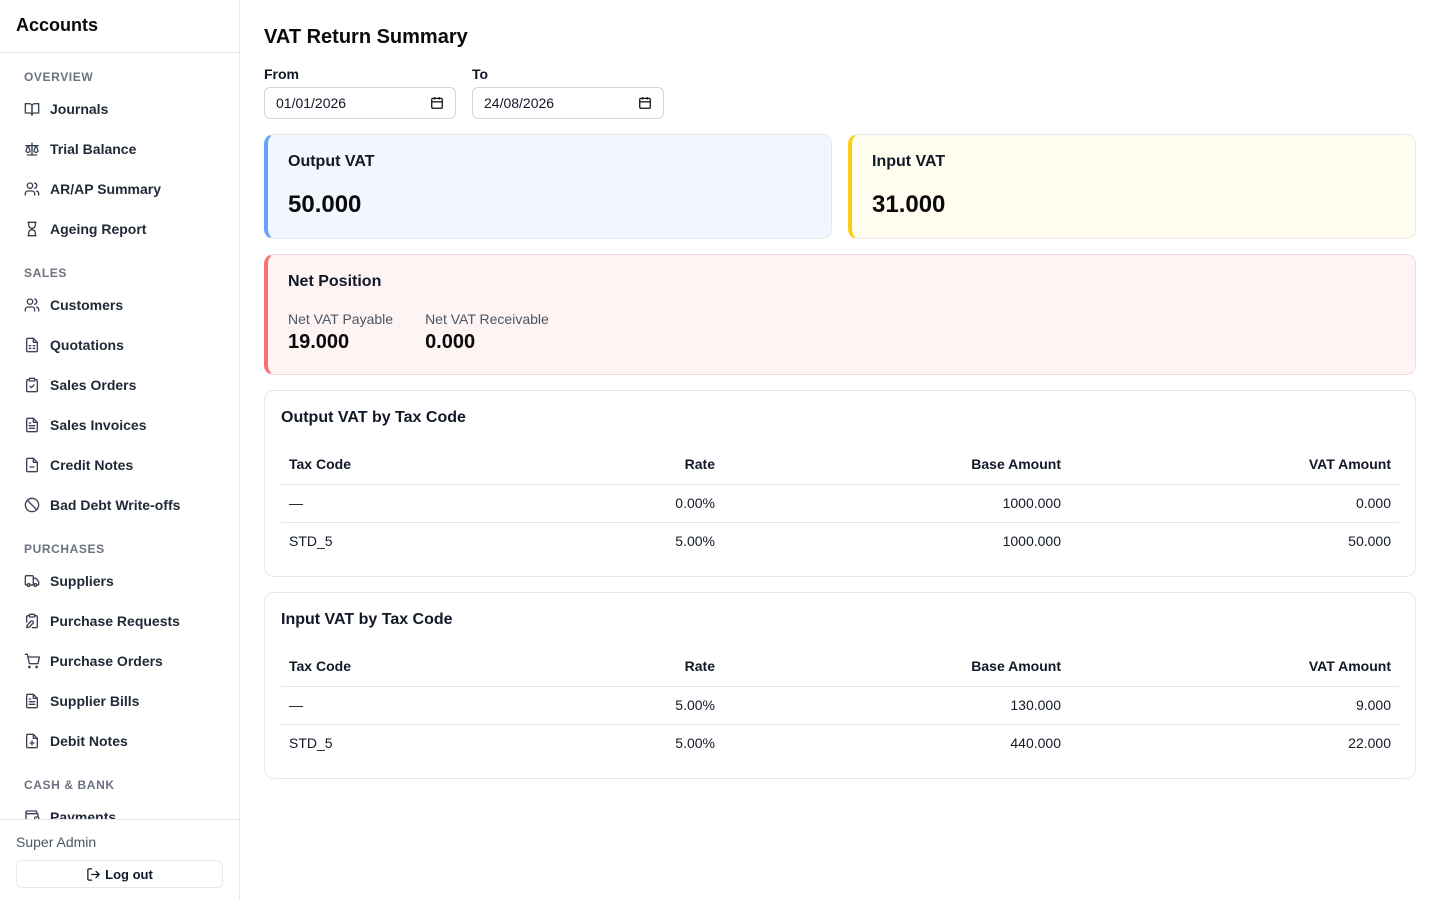 Image resolution: width=1440 pixels, height=900 pixels. Describe the element at coordinates (59, 77) in the screenshot. I see `nav-section-label: OVERVIEW` at that location.